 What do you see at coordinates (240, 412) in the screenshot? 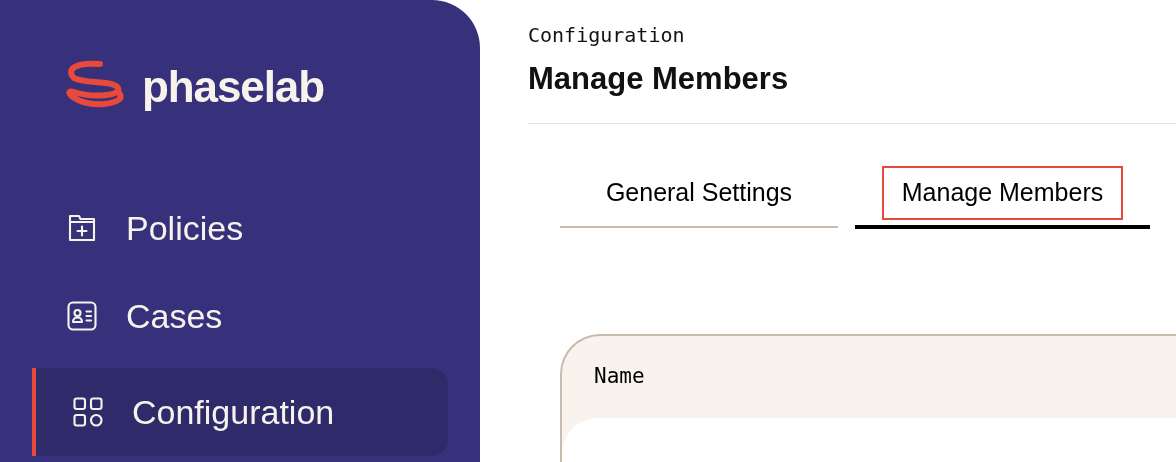
I see `nav-item: Configuration` at bounding box center [240, 412].